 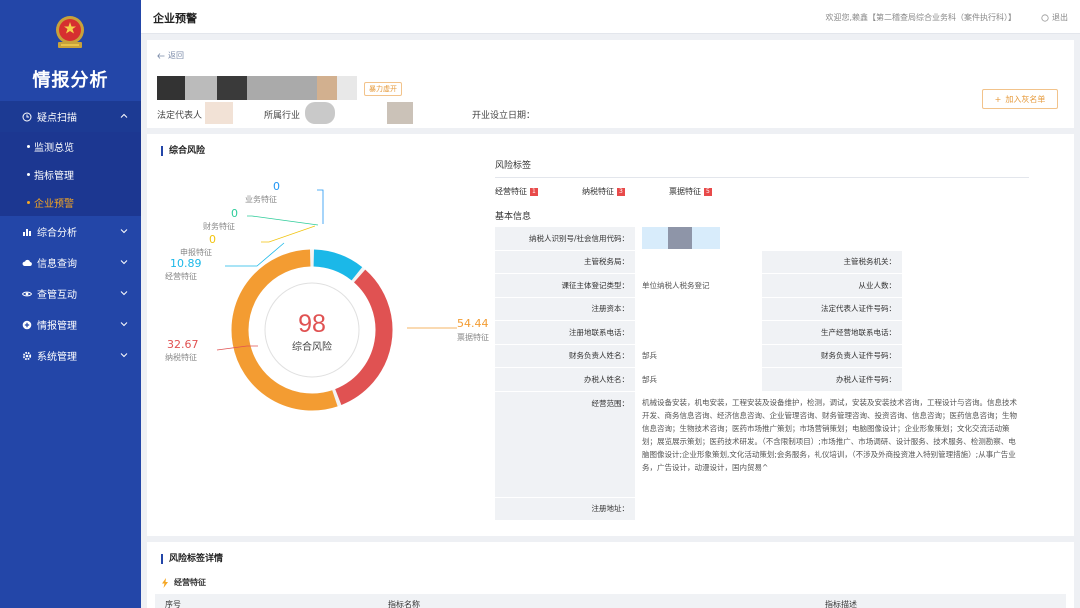 What do you see at coordinates (610, 84) in the screenshot?
I see `company-card: 返回 暴力虚开 法定代表人 所属行业 开业设立日期： + 加入灰名单` at bounding box center [610, 84].